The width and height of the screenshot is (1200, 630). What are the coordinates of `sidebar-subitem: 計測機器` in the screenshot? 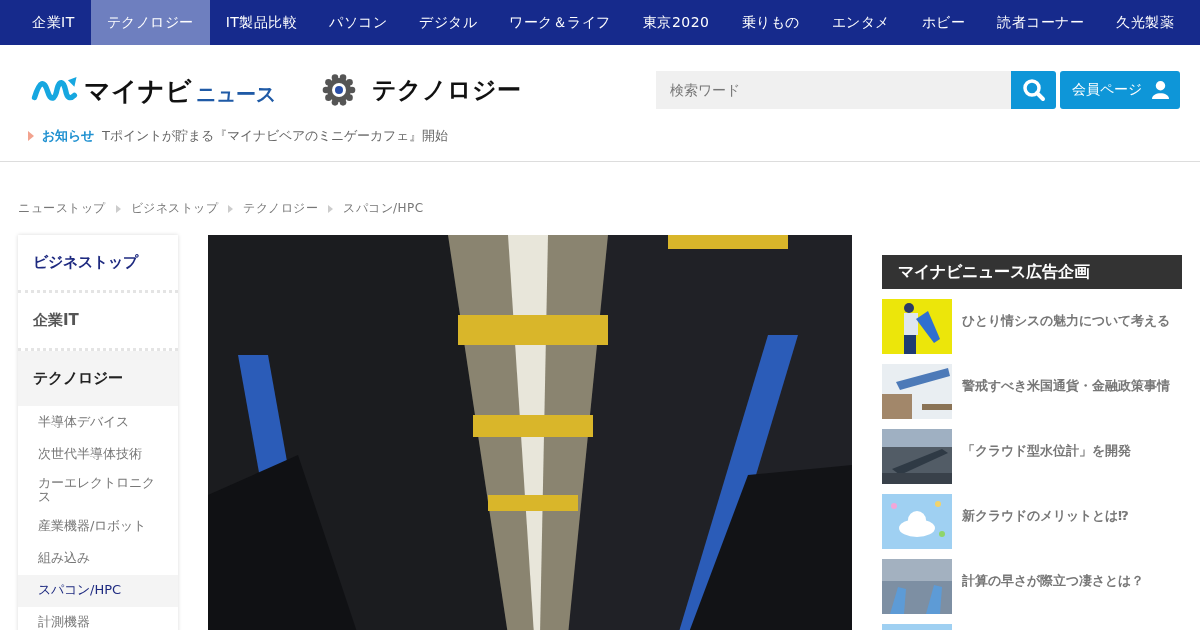 It's located at (98, 618).